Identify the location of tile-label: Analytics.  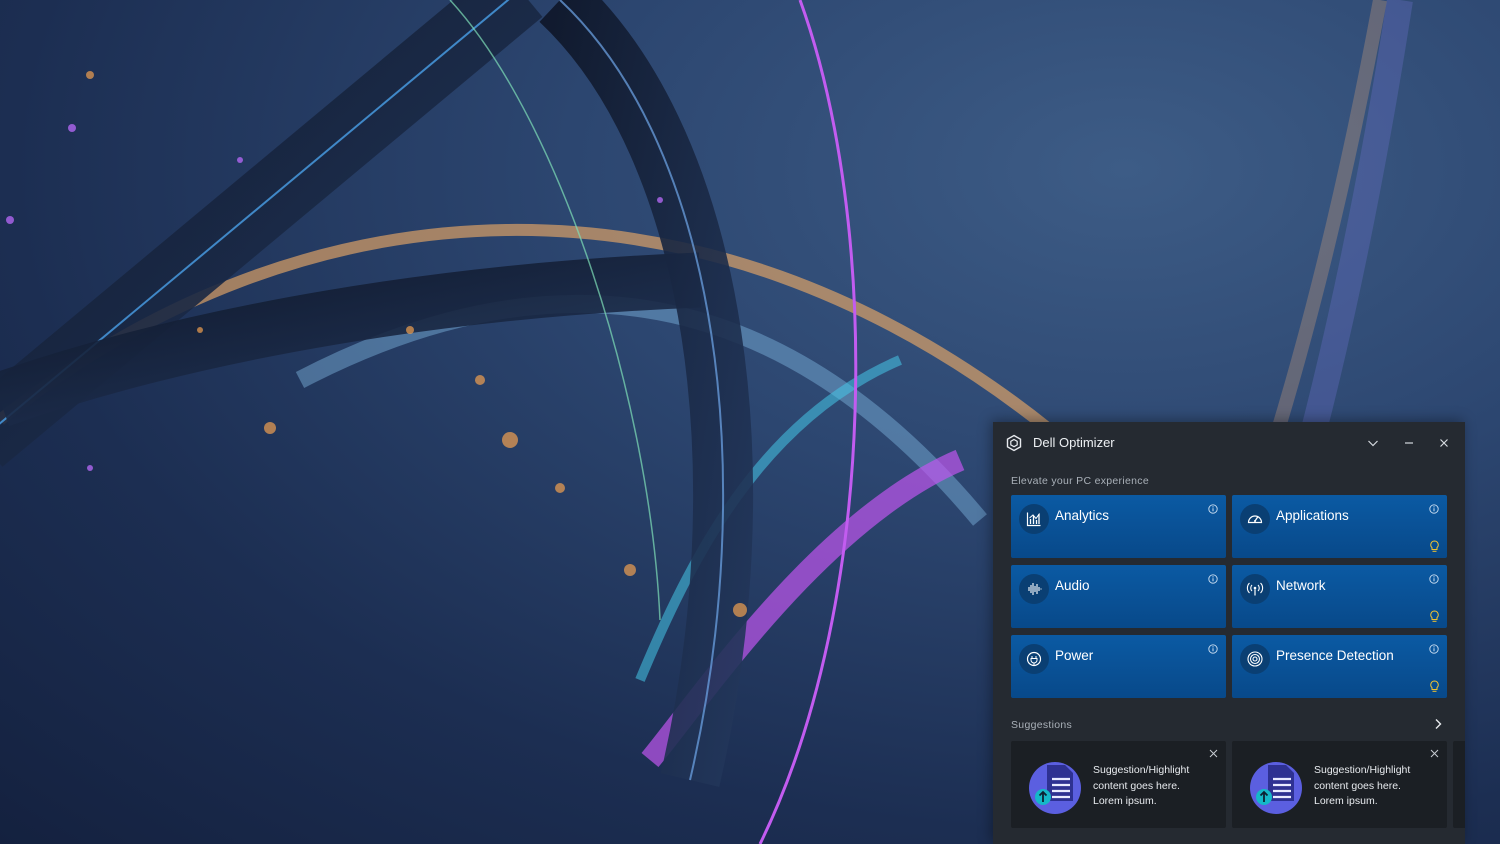
(1082, 515).